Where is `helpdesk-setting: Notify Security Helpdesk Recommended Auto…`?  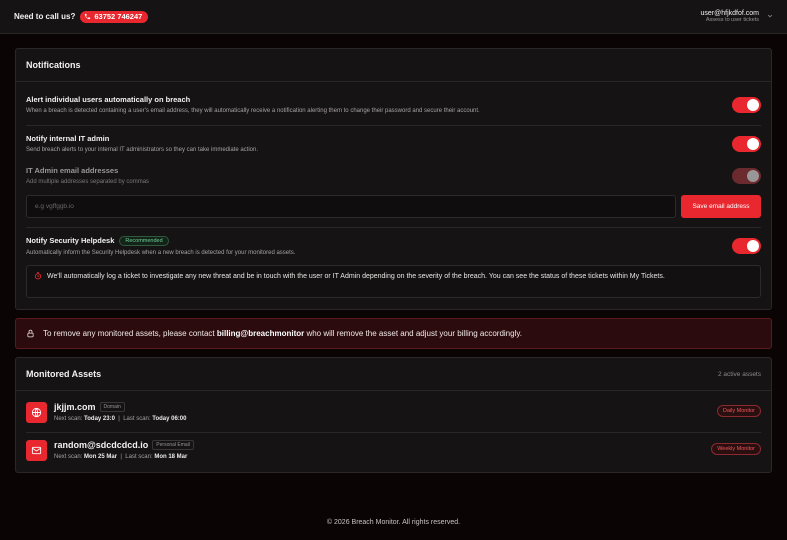
helpdesk-setting: Notify Security Helpdesk Recommended Auto… is located at coordinates (393, 246).